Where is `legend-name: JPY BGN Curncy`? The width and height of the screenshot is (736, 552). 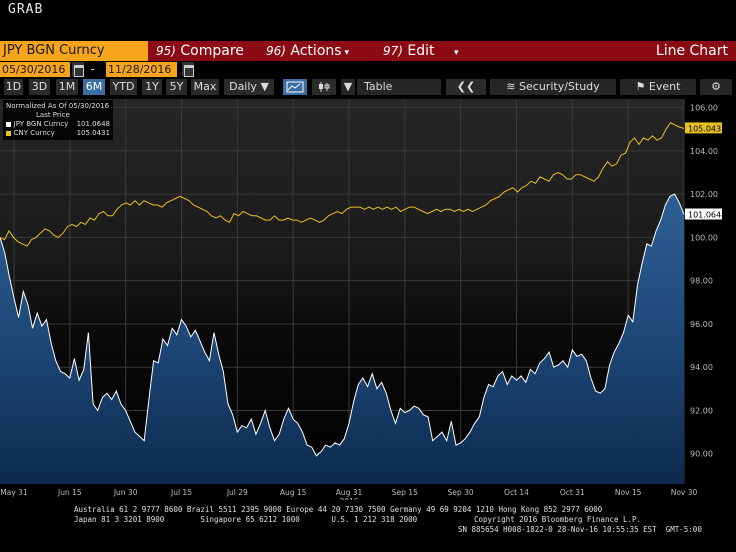 legend-name: JPY BGN Curncy is located at coordinates (41, 124).